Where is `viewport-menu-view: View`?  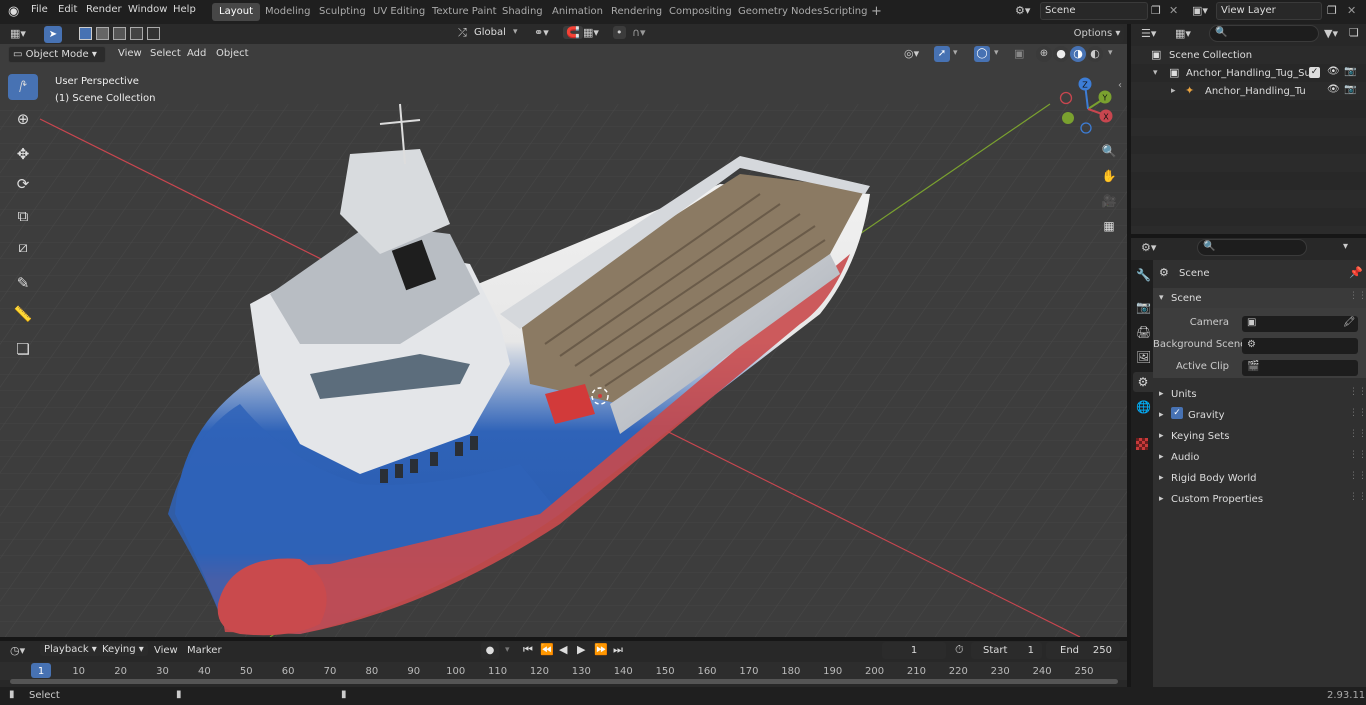 viewport-menu-view: View is located at coordinates (130, 53).